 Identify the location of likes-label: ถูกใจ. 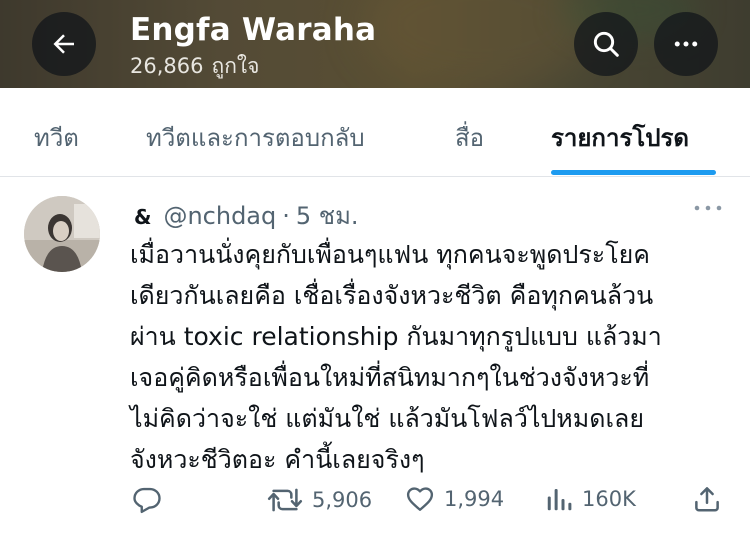
(235, 66).